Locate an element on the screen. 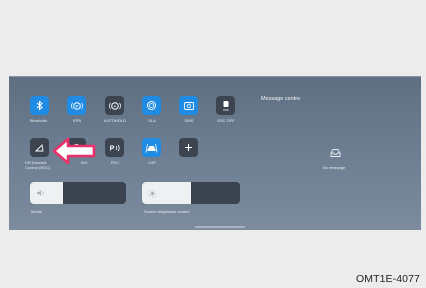 Image resolution: width=426 pixels, height=288 pixels. hdc-toggle is located at coordinates (39, 147).